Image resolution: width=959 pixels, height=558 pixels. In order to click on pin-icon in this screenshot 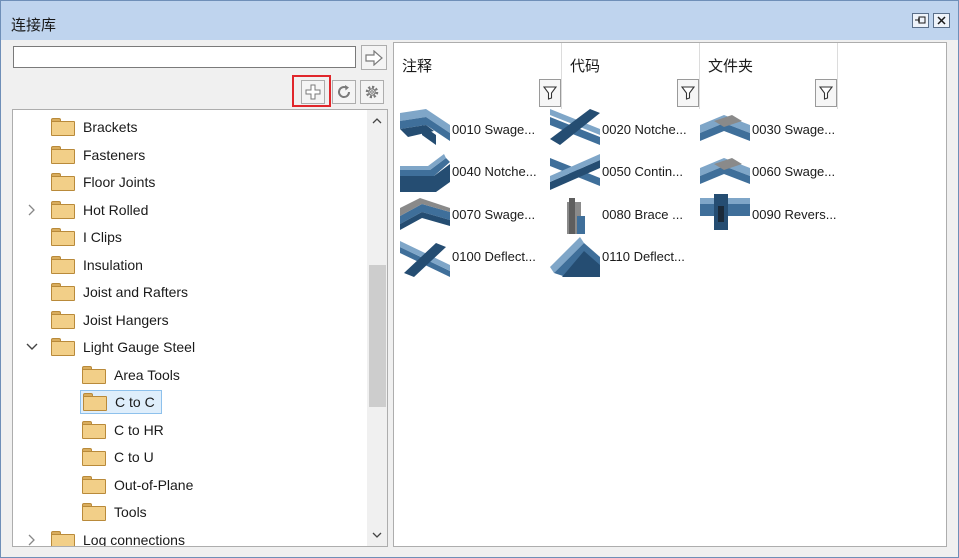, I will do `click(920, 20)`.